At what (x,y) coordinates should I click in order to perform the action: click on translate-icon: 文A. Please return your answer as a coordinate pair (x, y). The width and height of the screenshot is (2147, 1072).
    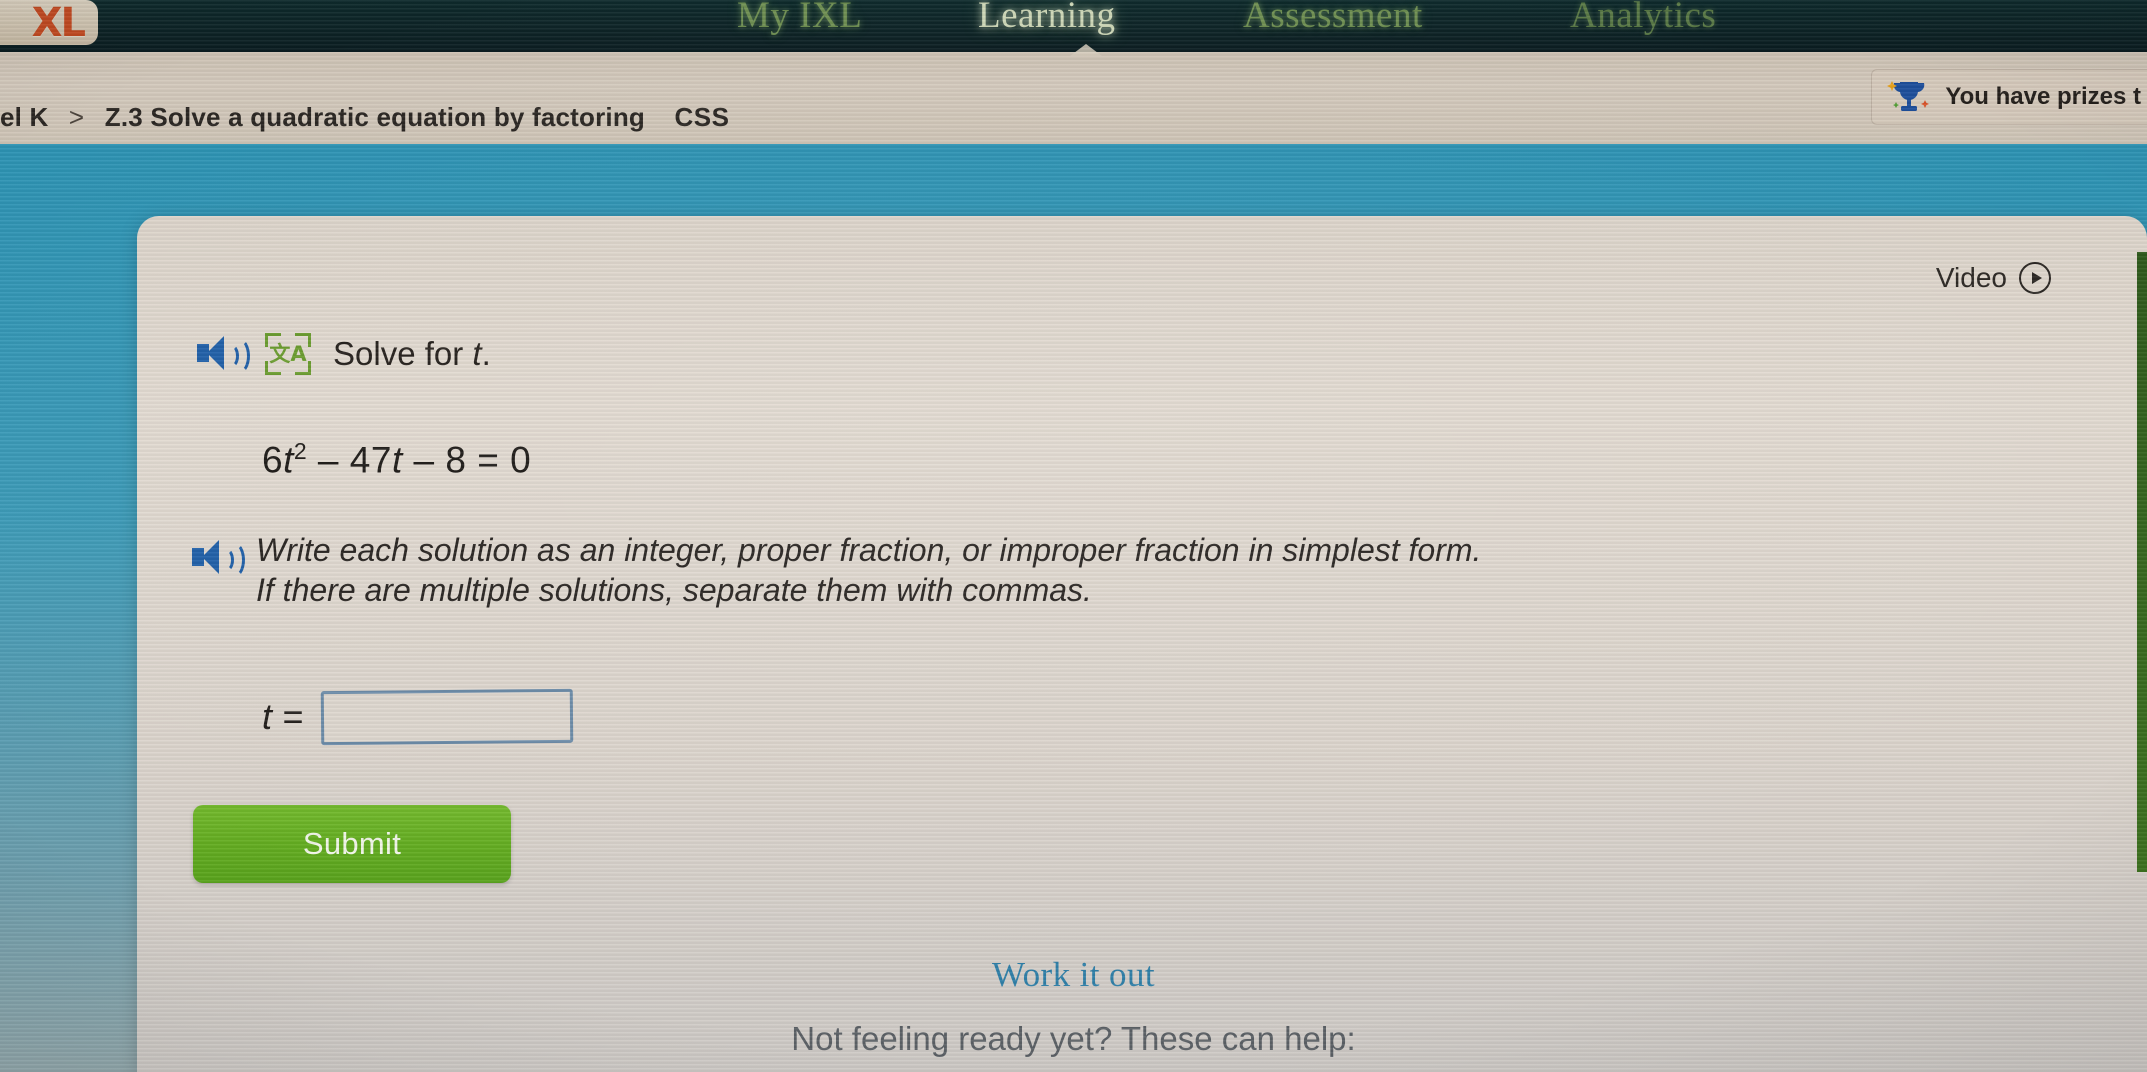
    Looking at the image, I should click on (288, 354).